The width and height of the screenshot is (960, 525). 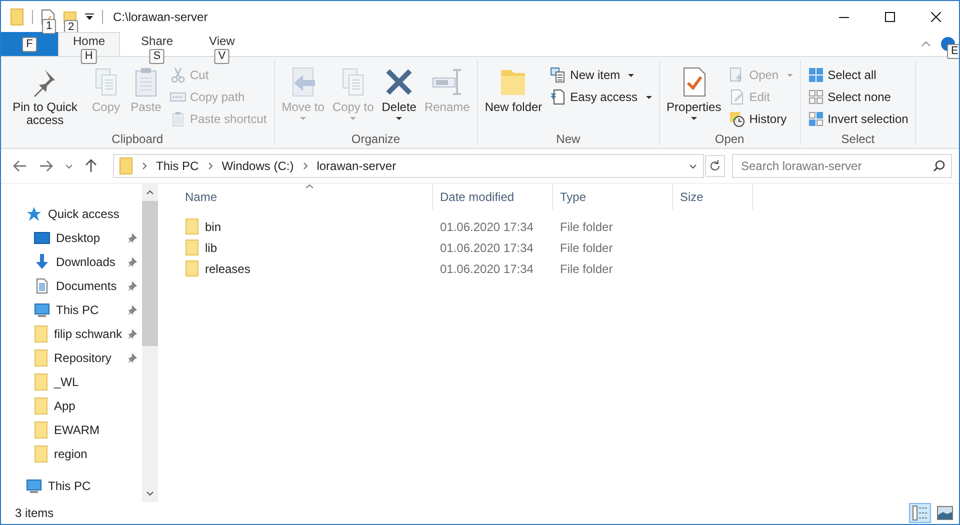 What do you see at coordinates (34, 486) in the screenshot?
I see `computer-icon` at bounding box center [34, 486].